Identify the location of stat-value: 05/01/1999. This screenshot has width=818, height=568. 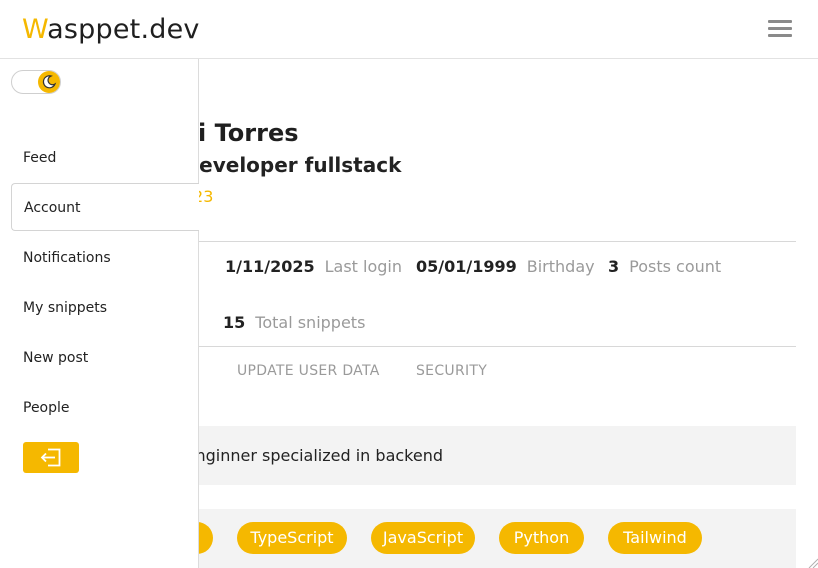
(466, 266).